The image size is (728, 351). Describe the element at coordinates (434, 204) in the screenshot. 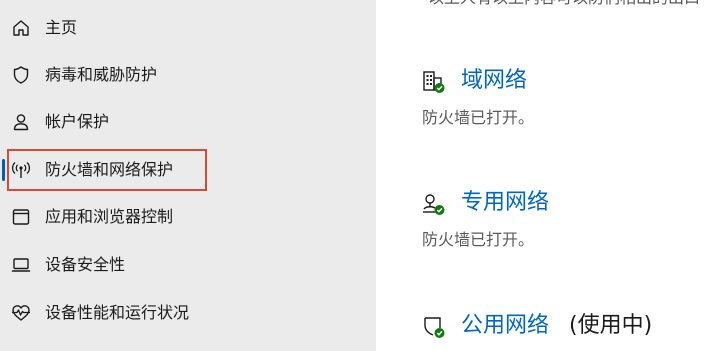

I see `private-network-icon` at that location.